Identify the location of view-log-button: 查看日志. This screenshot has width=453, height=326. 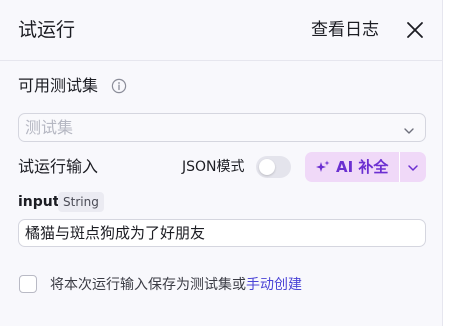
(345, 30).